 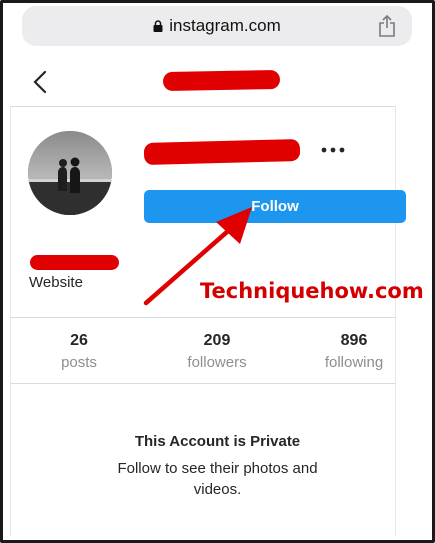 What do you see at coordinates (74, 262) in the screenshot?
I see `bio-redaction` at bounding box center [74, 262].